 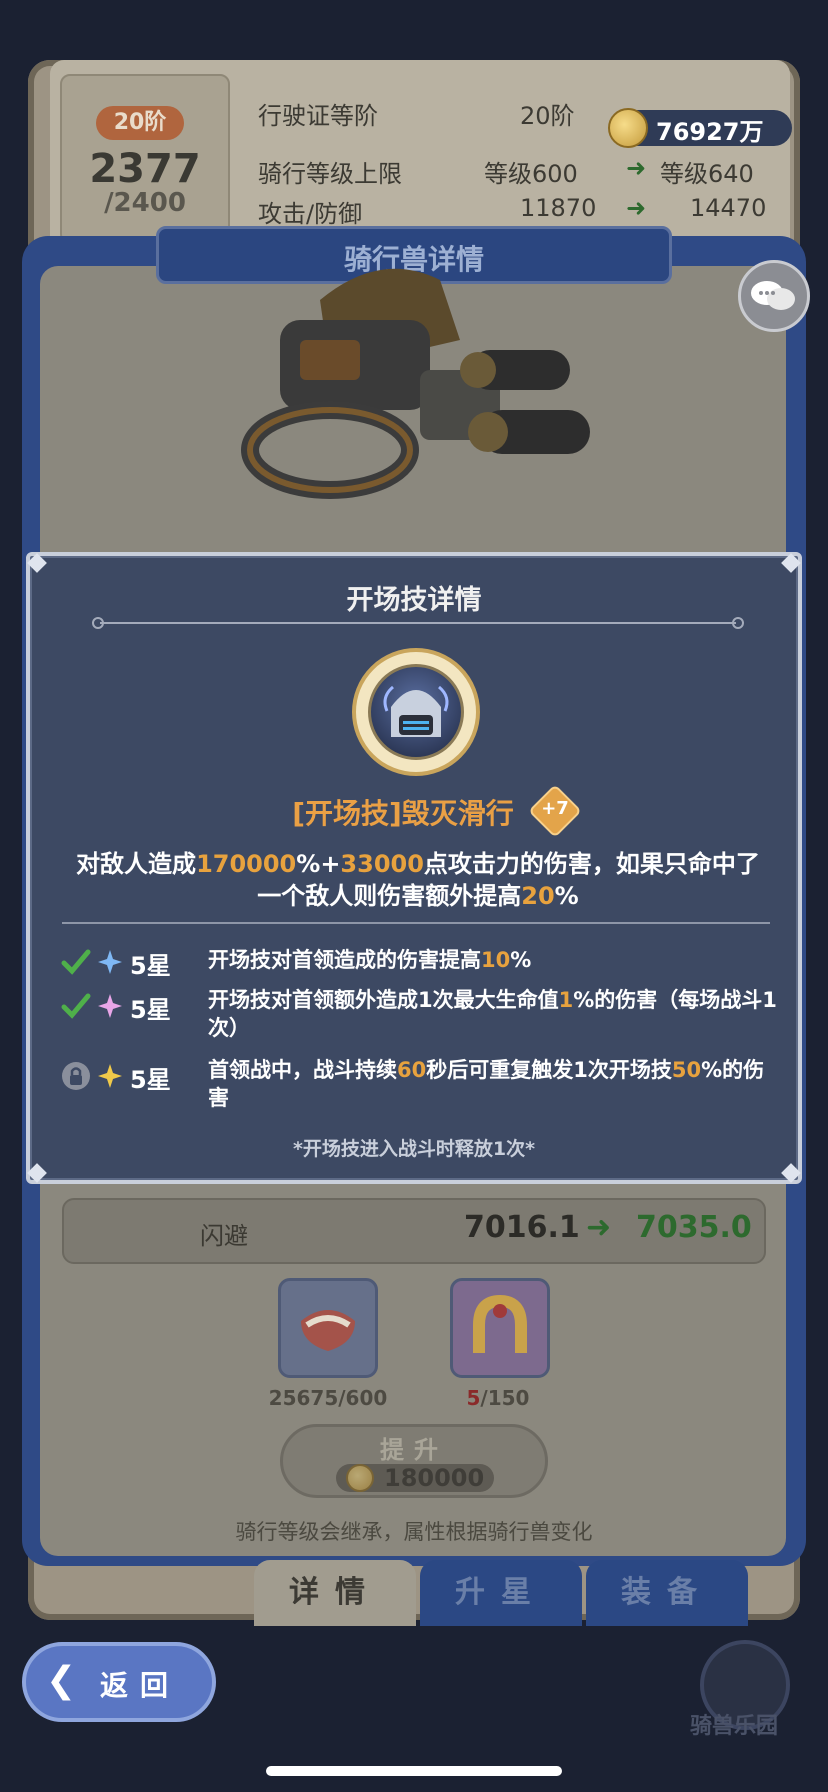 What do you see at coordinates (522, 1227) in the screenshot?
I see `dodge-current: 7016.1` at bounding box center [522, 1227].